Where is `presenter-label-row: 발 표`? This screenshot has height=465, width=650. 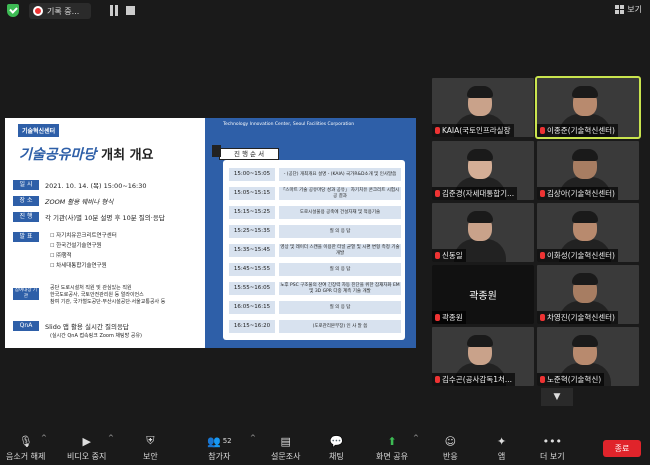 presenter-label-row: 발 표 is located at coordinates (26, 237).